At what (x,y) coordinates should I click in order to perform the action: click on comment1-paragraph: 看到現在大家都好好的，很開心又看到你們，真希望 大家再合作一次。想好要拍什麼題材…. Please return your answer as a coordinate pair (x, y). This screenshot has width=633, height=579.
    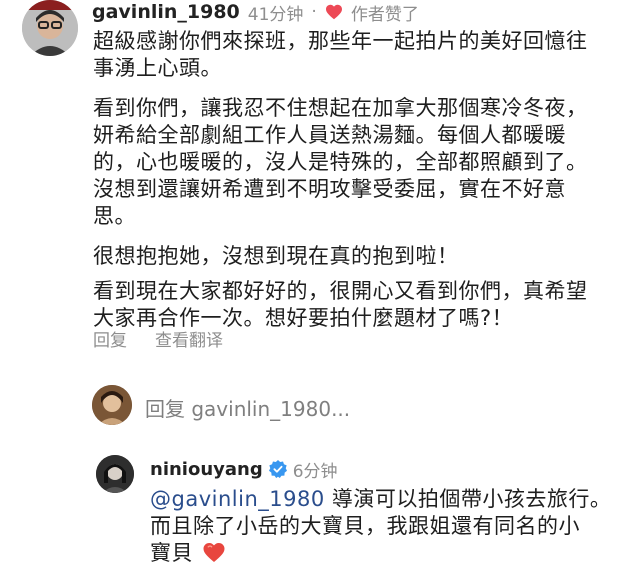
    Looking at the image, I should click on (358, 305).